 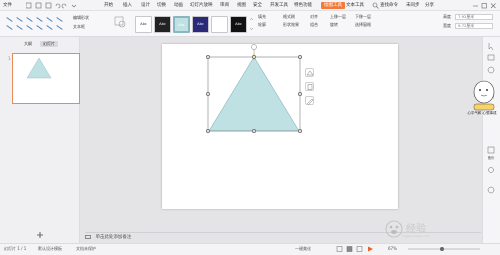 What do you see at coordinates (349, 249) in the screenshot?
I see `sorter-view-icon` at bounding box center [349, 249].